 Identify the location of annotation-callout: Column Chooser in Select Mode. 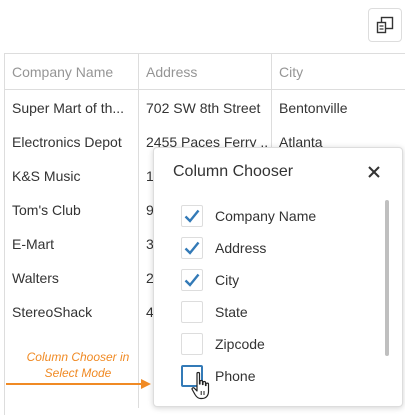
(78, 365).